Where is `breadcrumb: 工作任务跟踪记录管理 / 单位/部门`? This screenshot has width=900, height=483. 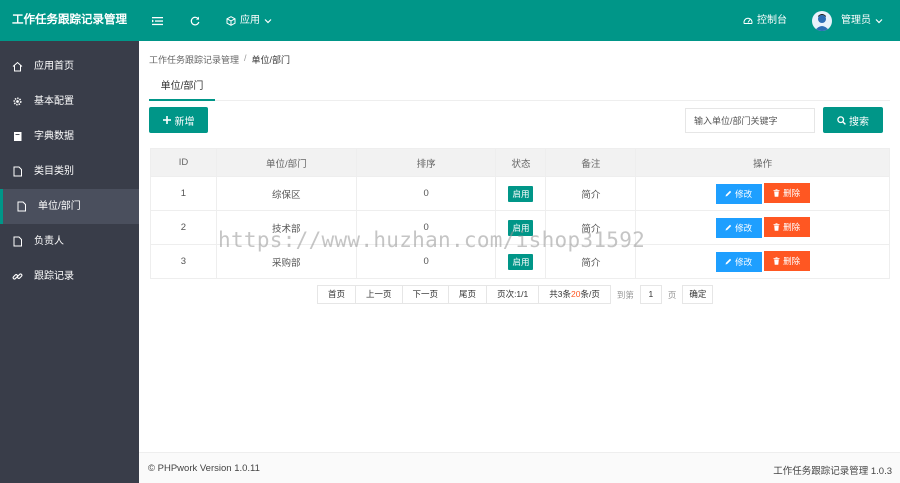 breadcrumb: 工作任务跟踪记录管理 / 单位/部门 is located at coordinates (219, 59).